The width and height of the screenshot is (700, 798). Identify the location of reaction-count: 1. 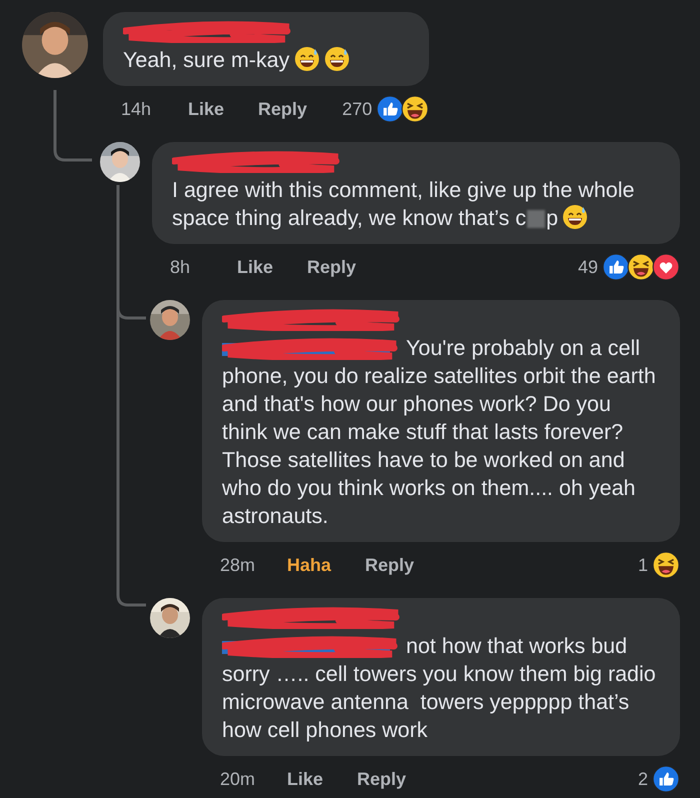
(643, 565).